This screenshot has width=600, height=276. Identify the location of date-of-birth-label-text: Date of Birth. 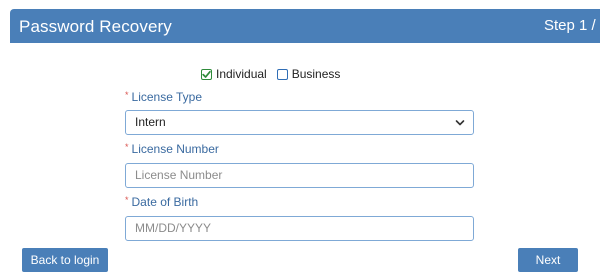
(165, 202).